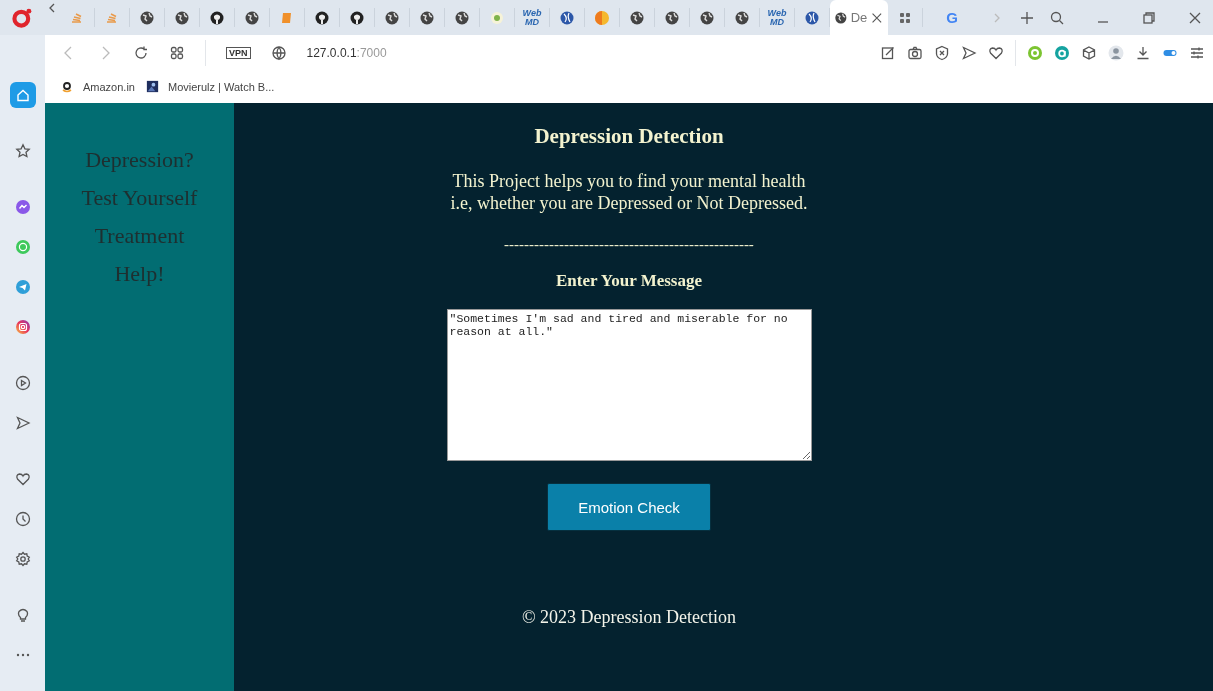  What do you see at coordinates (629, 181) in the screenshot?
I see `intro-text: This Project helps you to find your mental health` at bounding box center [629, 181].